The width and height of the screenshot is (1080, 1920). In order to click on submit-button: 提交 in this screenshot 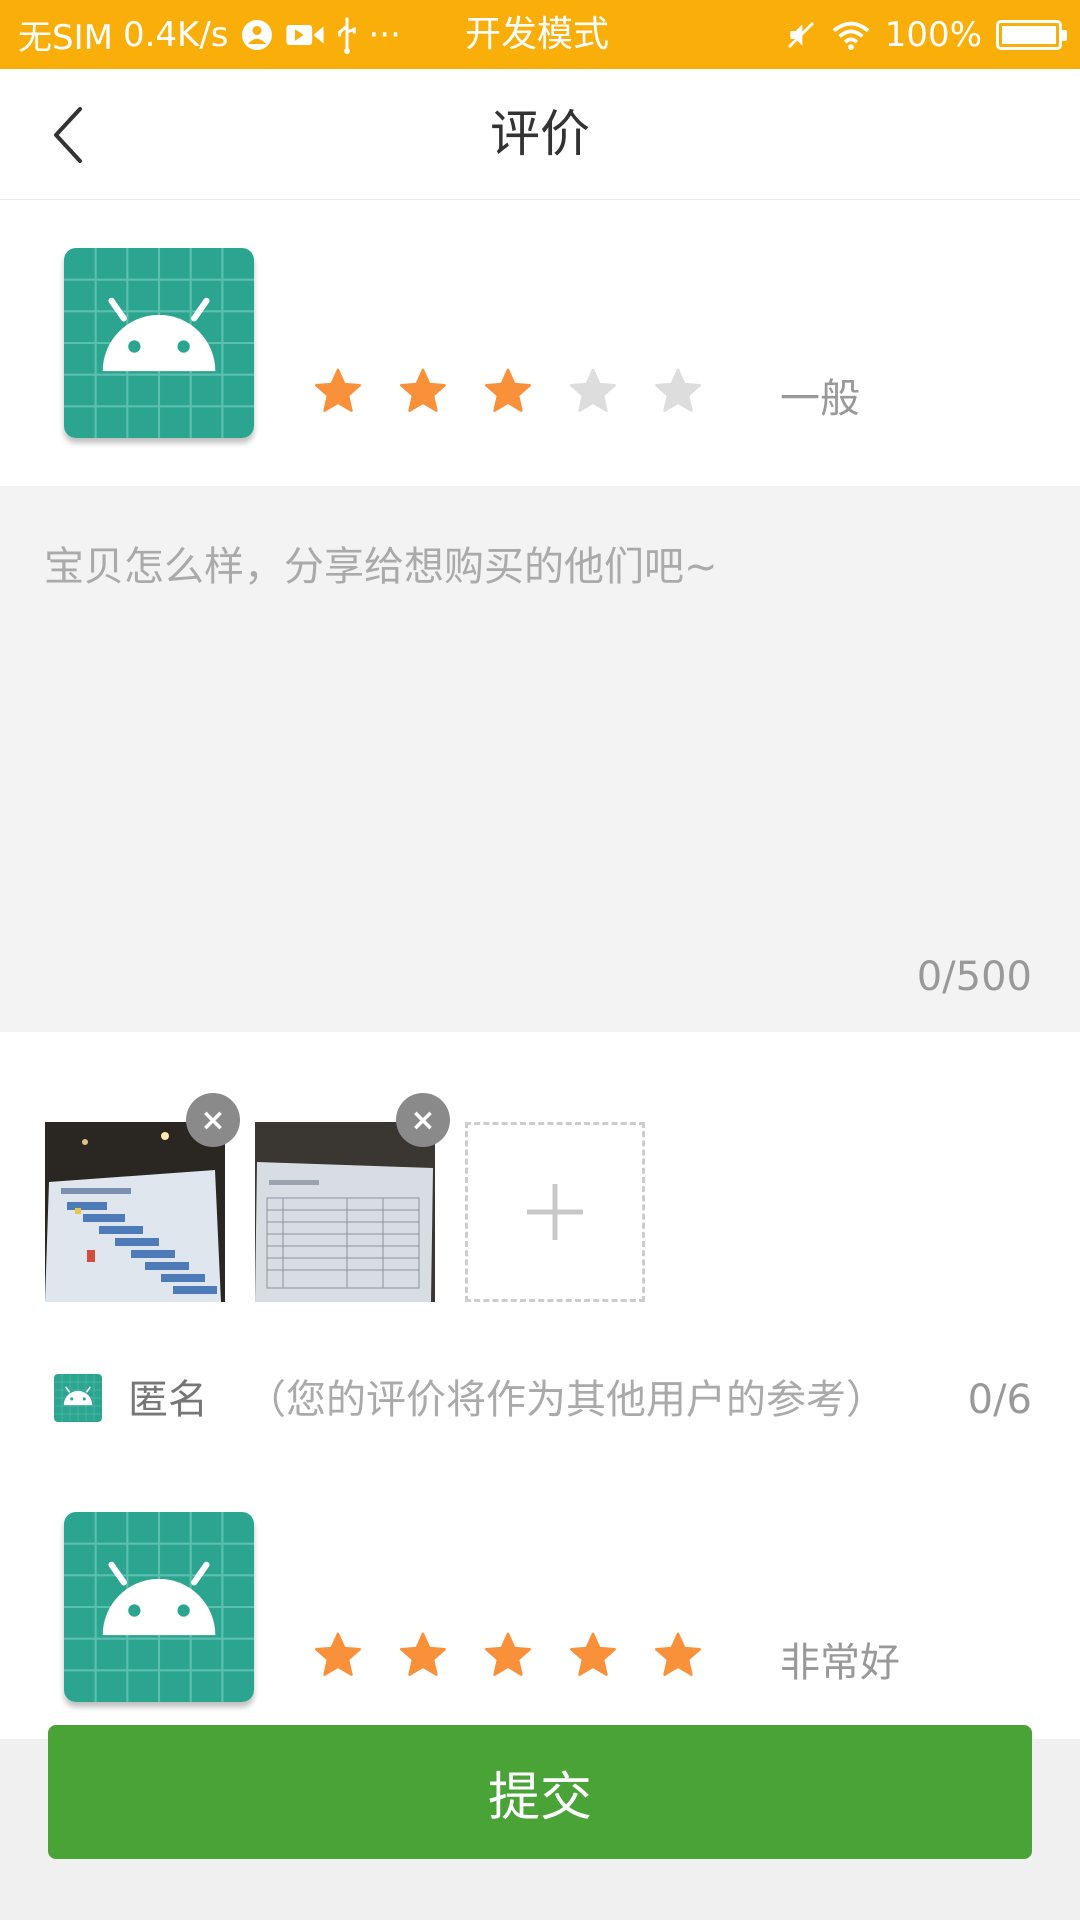, I will do `click(540, 1792)`.